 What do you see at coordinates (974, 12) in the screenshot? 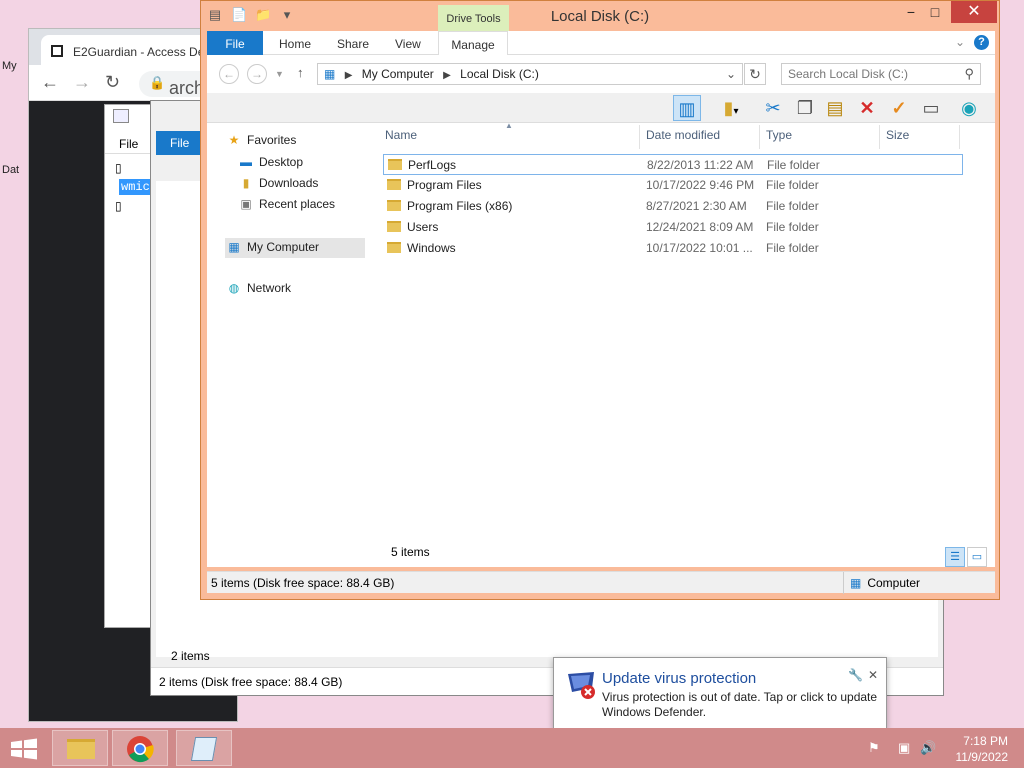
I see `close-button: ✕` at bounding box center [974, 12].